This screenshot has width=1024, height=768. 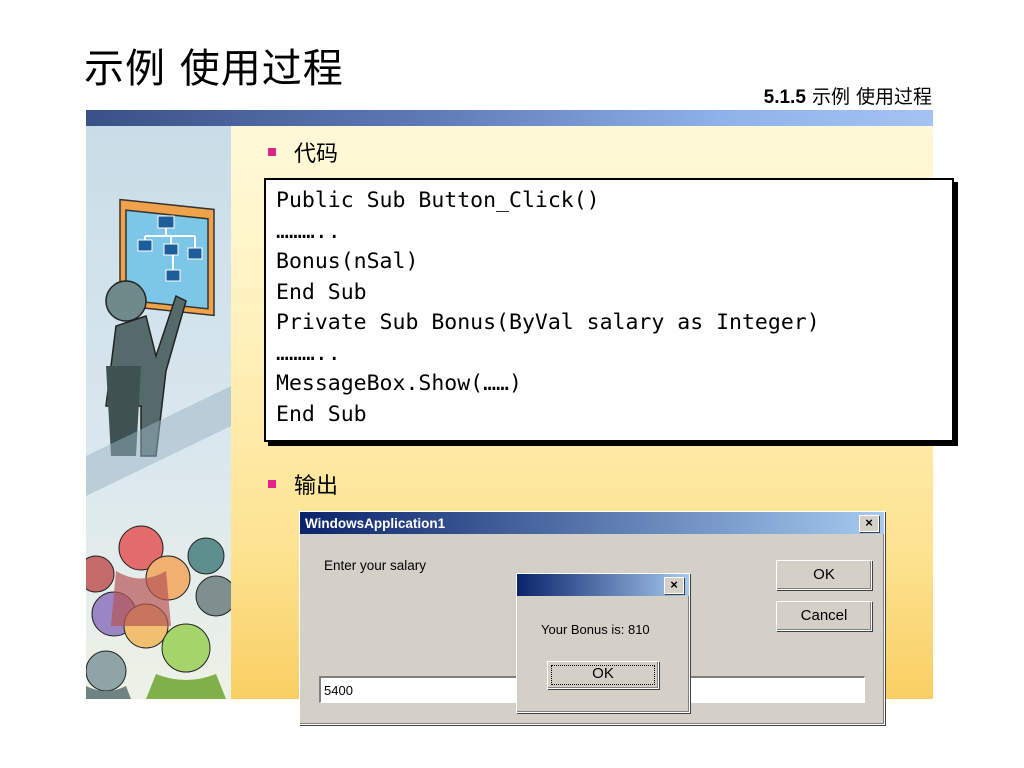 I want to click on dialog-title: WindowsApplication1, so click(x=375, y=523).